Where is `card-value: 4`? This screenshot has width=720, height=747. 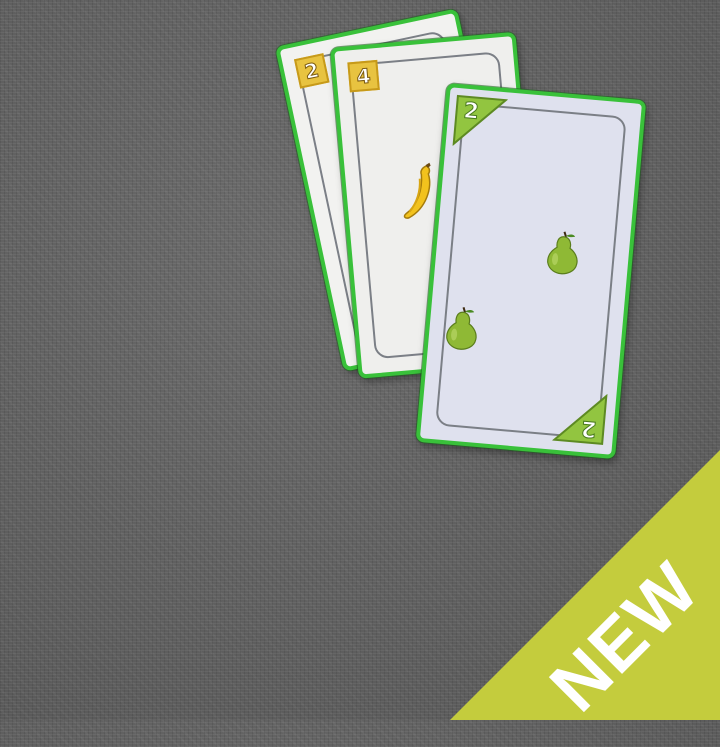
card-value: 4 is located at coordinates (363, 76).